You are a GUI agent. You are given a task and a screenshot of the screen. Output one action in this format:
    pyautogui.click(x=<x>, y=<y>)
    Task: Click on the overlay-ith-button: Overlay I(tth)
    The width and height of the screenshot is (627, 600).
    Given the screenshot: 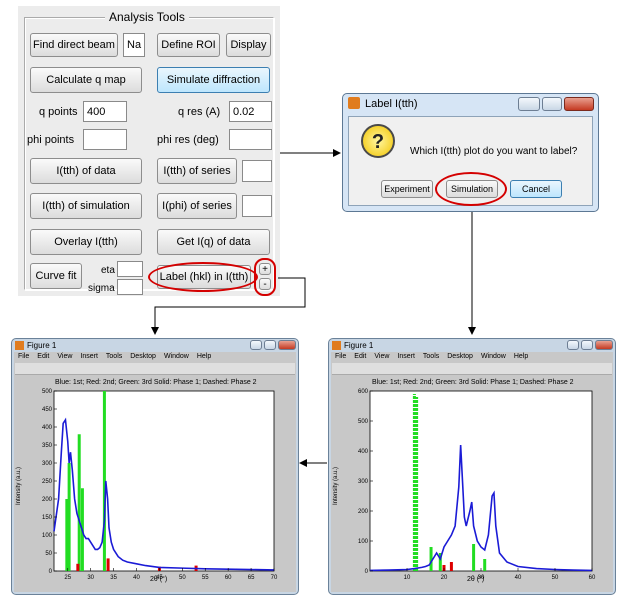 What is the action you would take?
    pyautogui.click(x=86, y=242)
    